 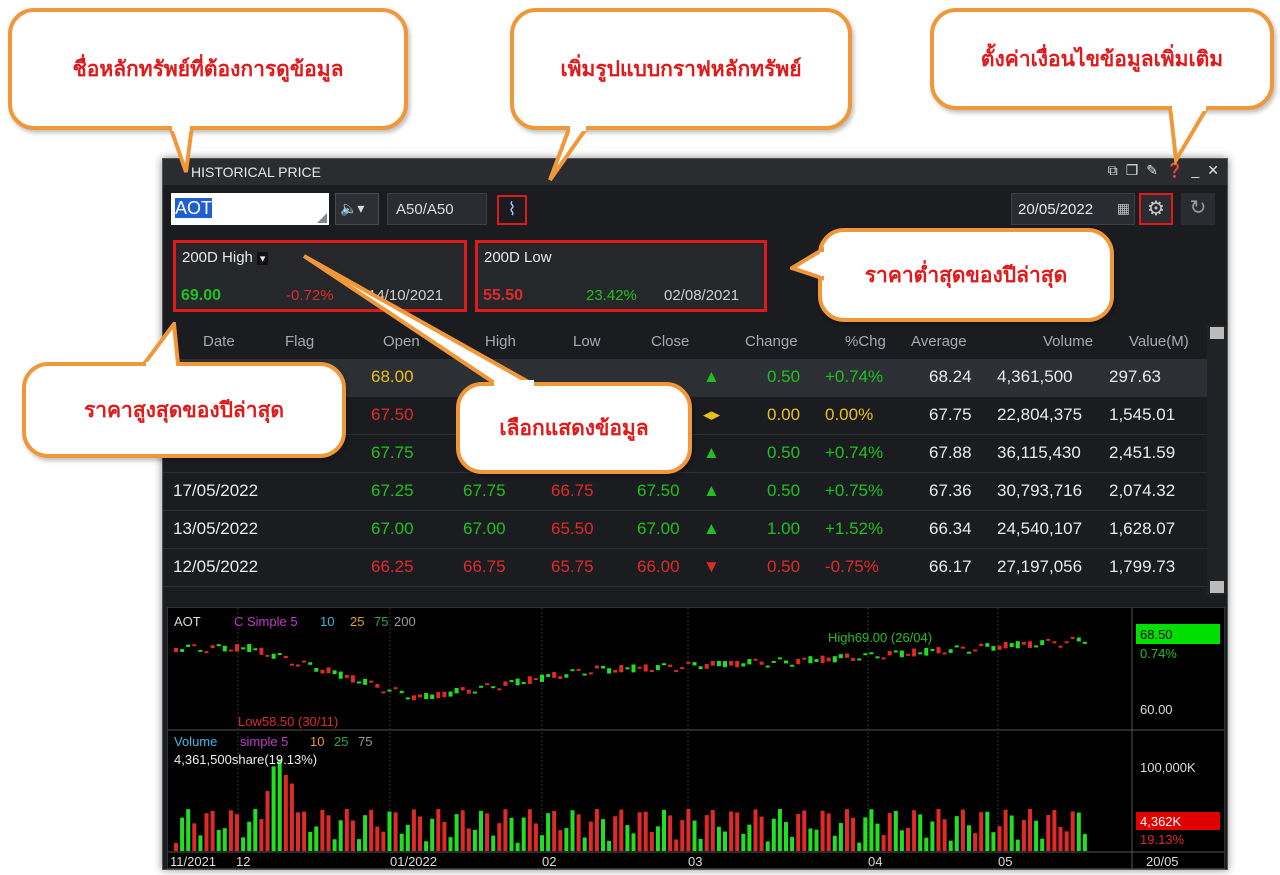 I want to click on callout-high: ราคาสูงสุดของปีล่าสุด, so click(x=184, y=410).